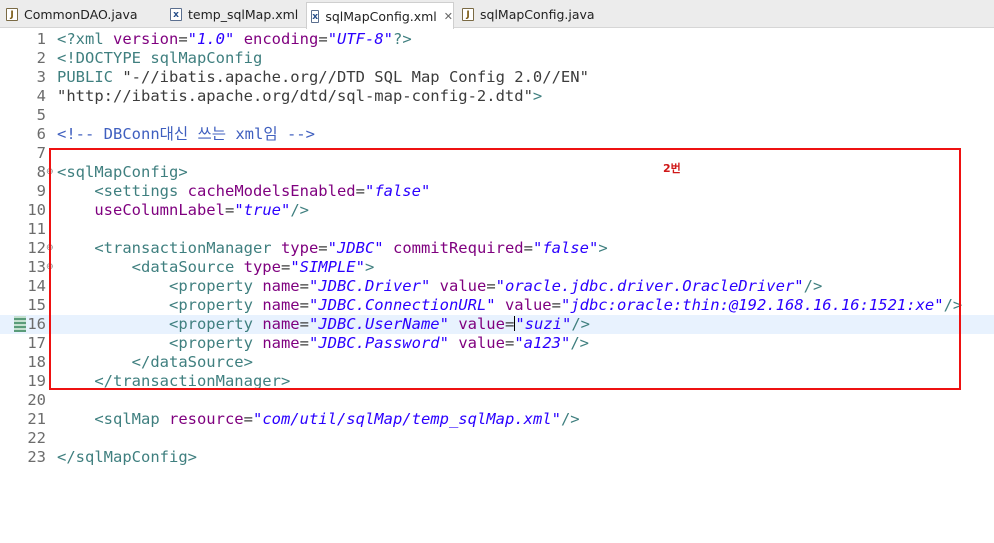 The height and width of the screenshot is (543, 994). Describe the element at coordinates (41, 77) in the screenshot. I see `line-number: 3` at that location.